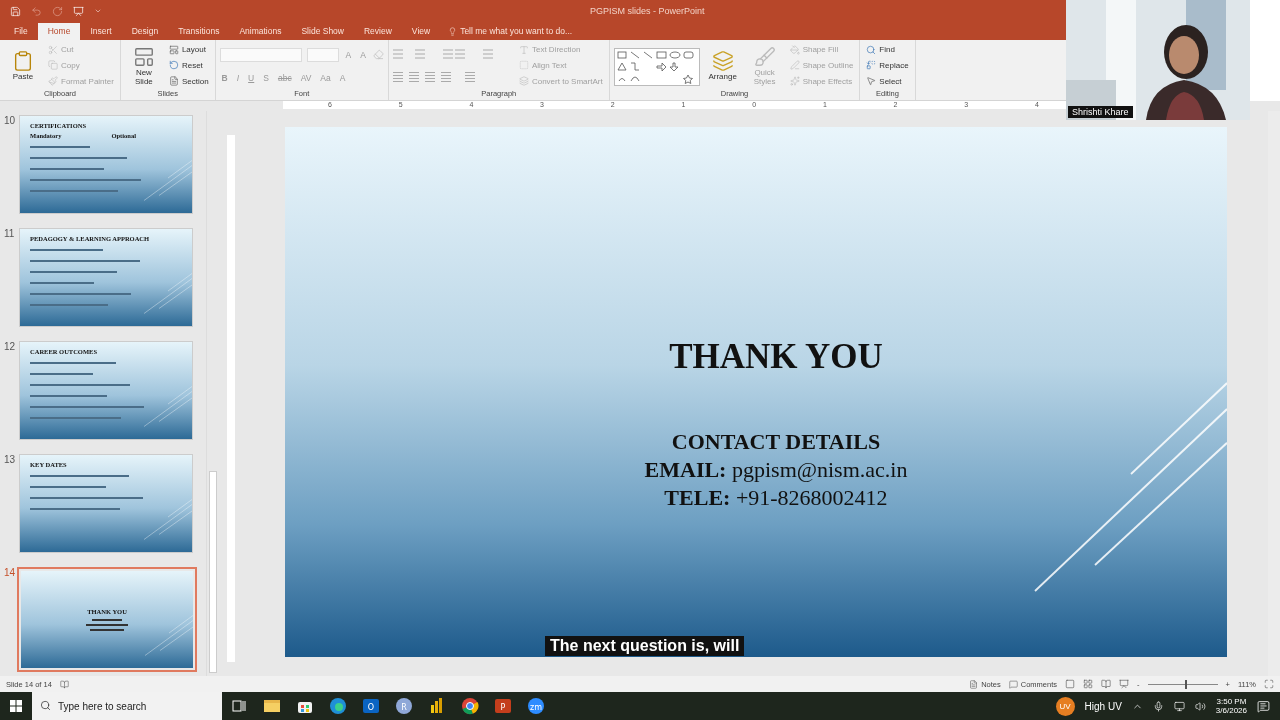  What do you see at coordinates (1263, 706) in the screenshot?
I see `notification-icon` at bounding box center [1263, 706].